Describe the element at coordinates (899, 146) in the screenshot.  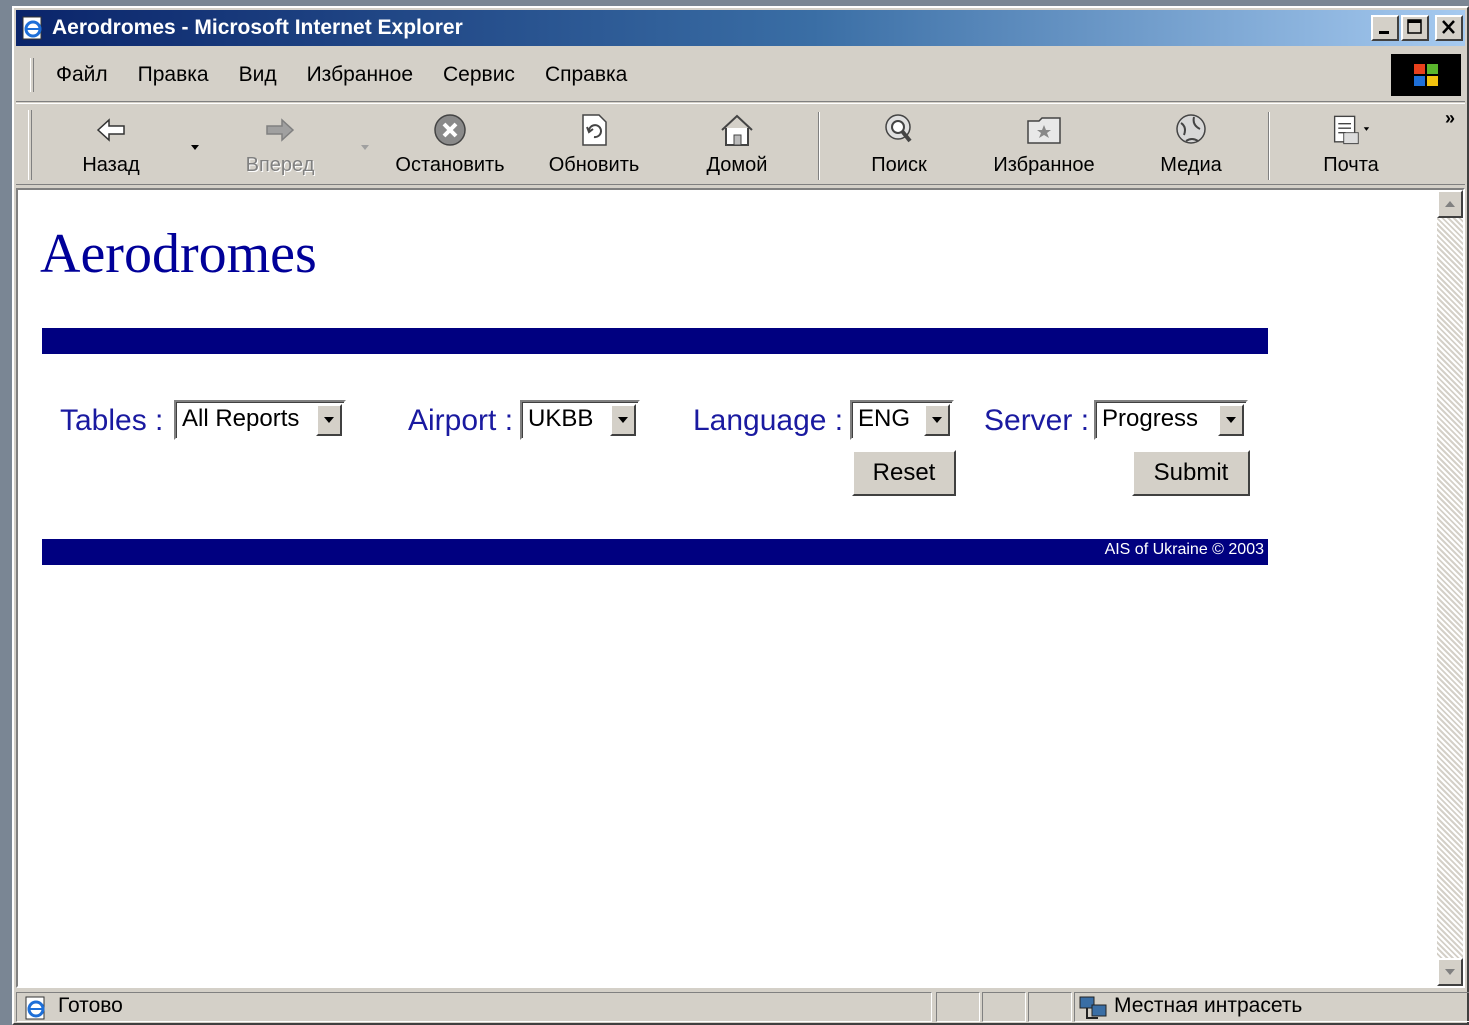
I see `search-button: Поиск` at that location.